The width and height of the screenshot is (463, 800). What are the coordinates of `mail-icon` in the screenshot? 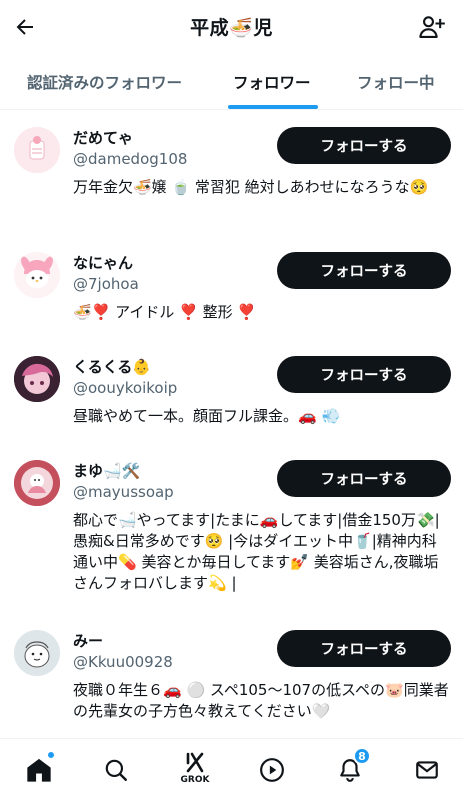 It's located at (427, 770).